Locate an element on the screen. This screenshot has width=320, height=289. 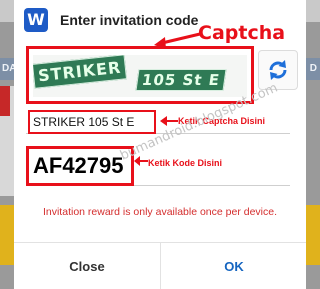
background-accent-left is located at coordinates (5, 101).